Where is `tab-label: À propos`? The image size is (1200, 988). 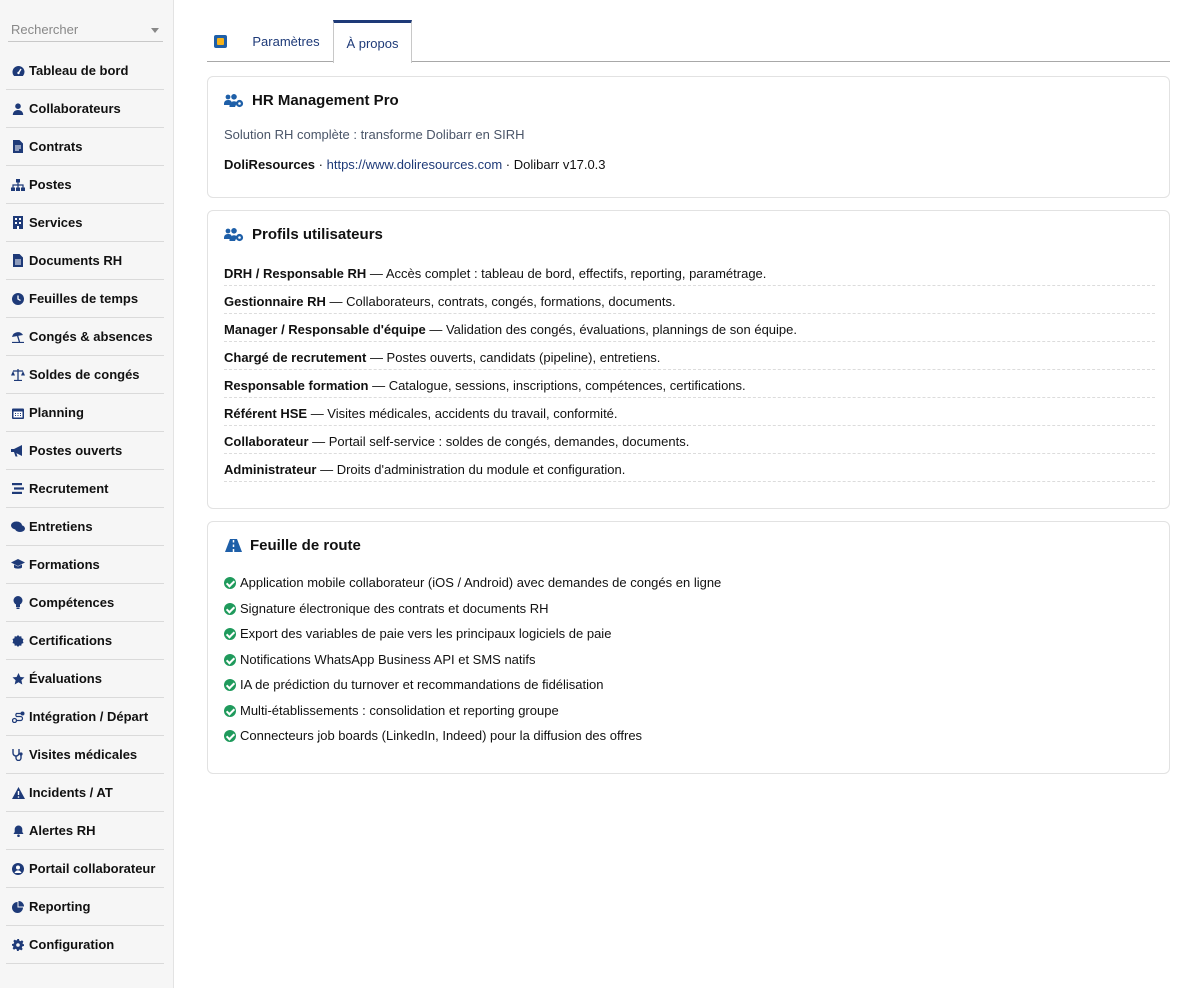 tab-label: À propos is located at coordinates (372, 43).